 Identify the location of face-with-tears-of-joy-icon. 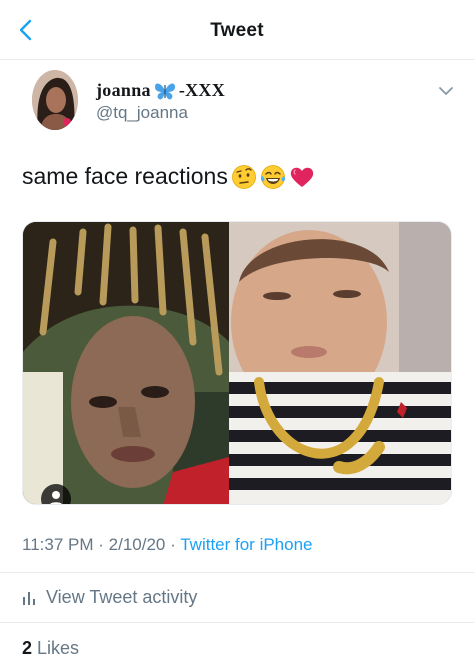
(272, 176).